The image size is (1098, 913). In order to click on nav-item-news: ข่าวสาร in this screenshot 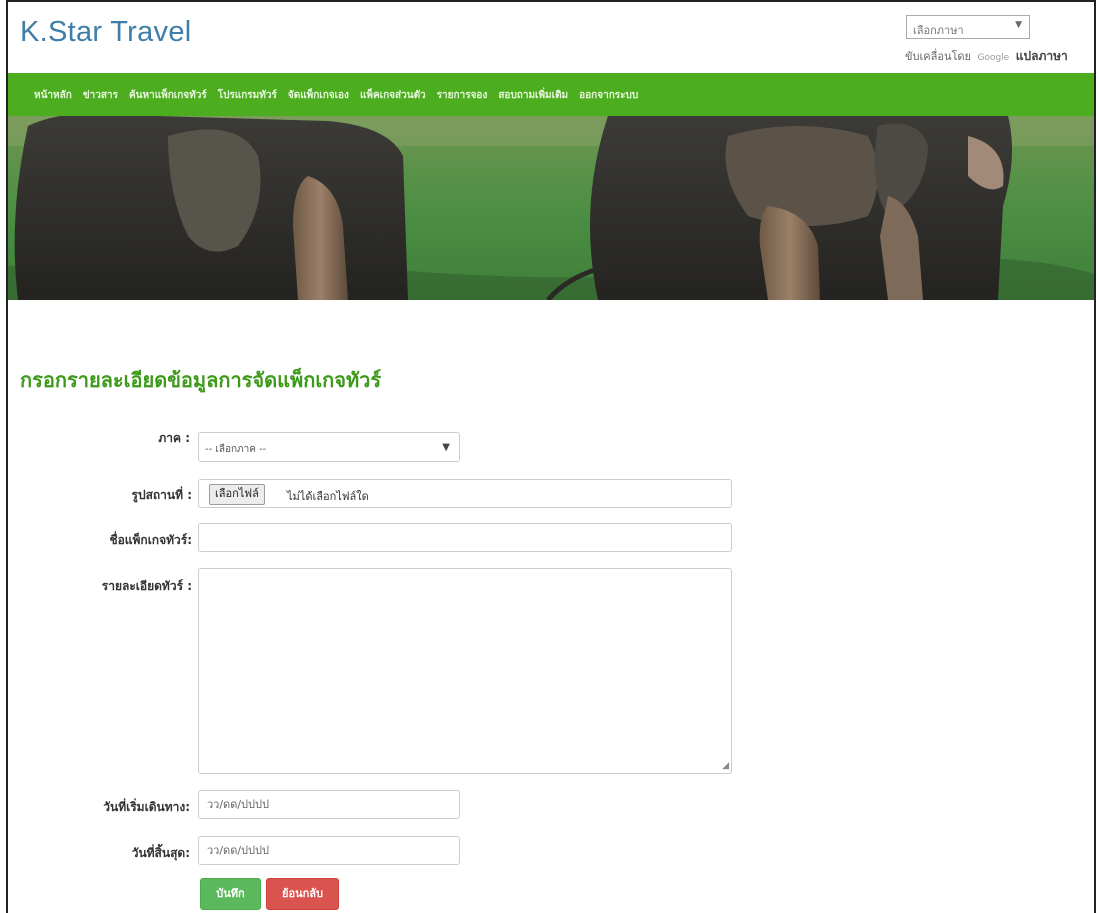, I will do `click(100, 95)`.